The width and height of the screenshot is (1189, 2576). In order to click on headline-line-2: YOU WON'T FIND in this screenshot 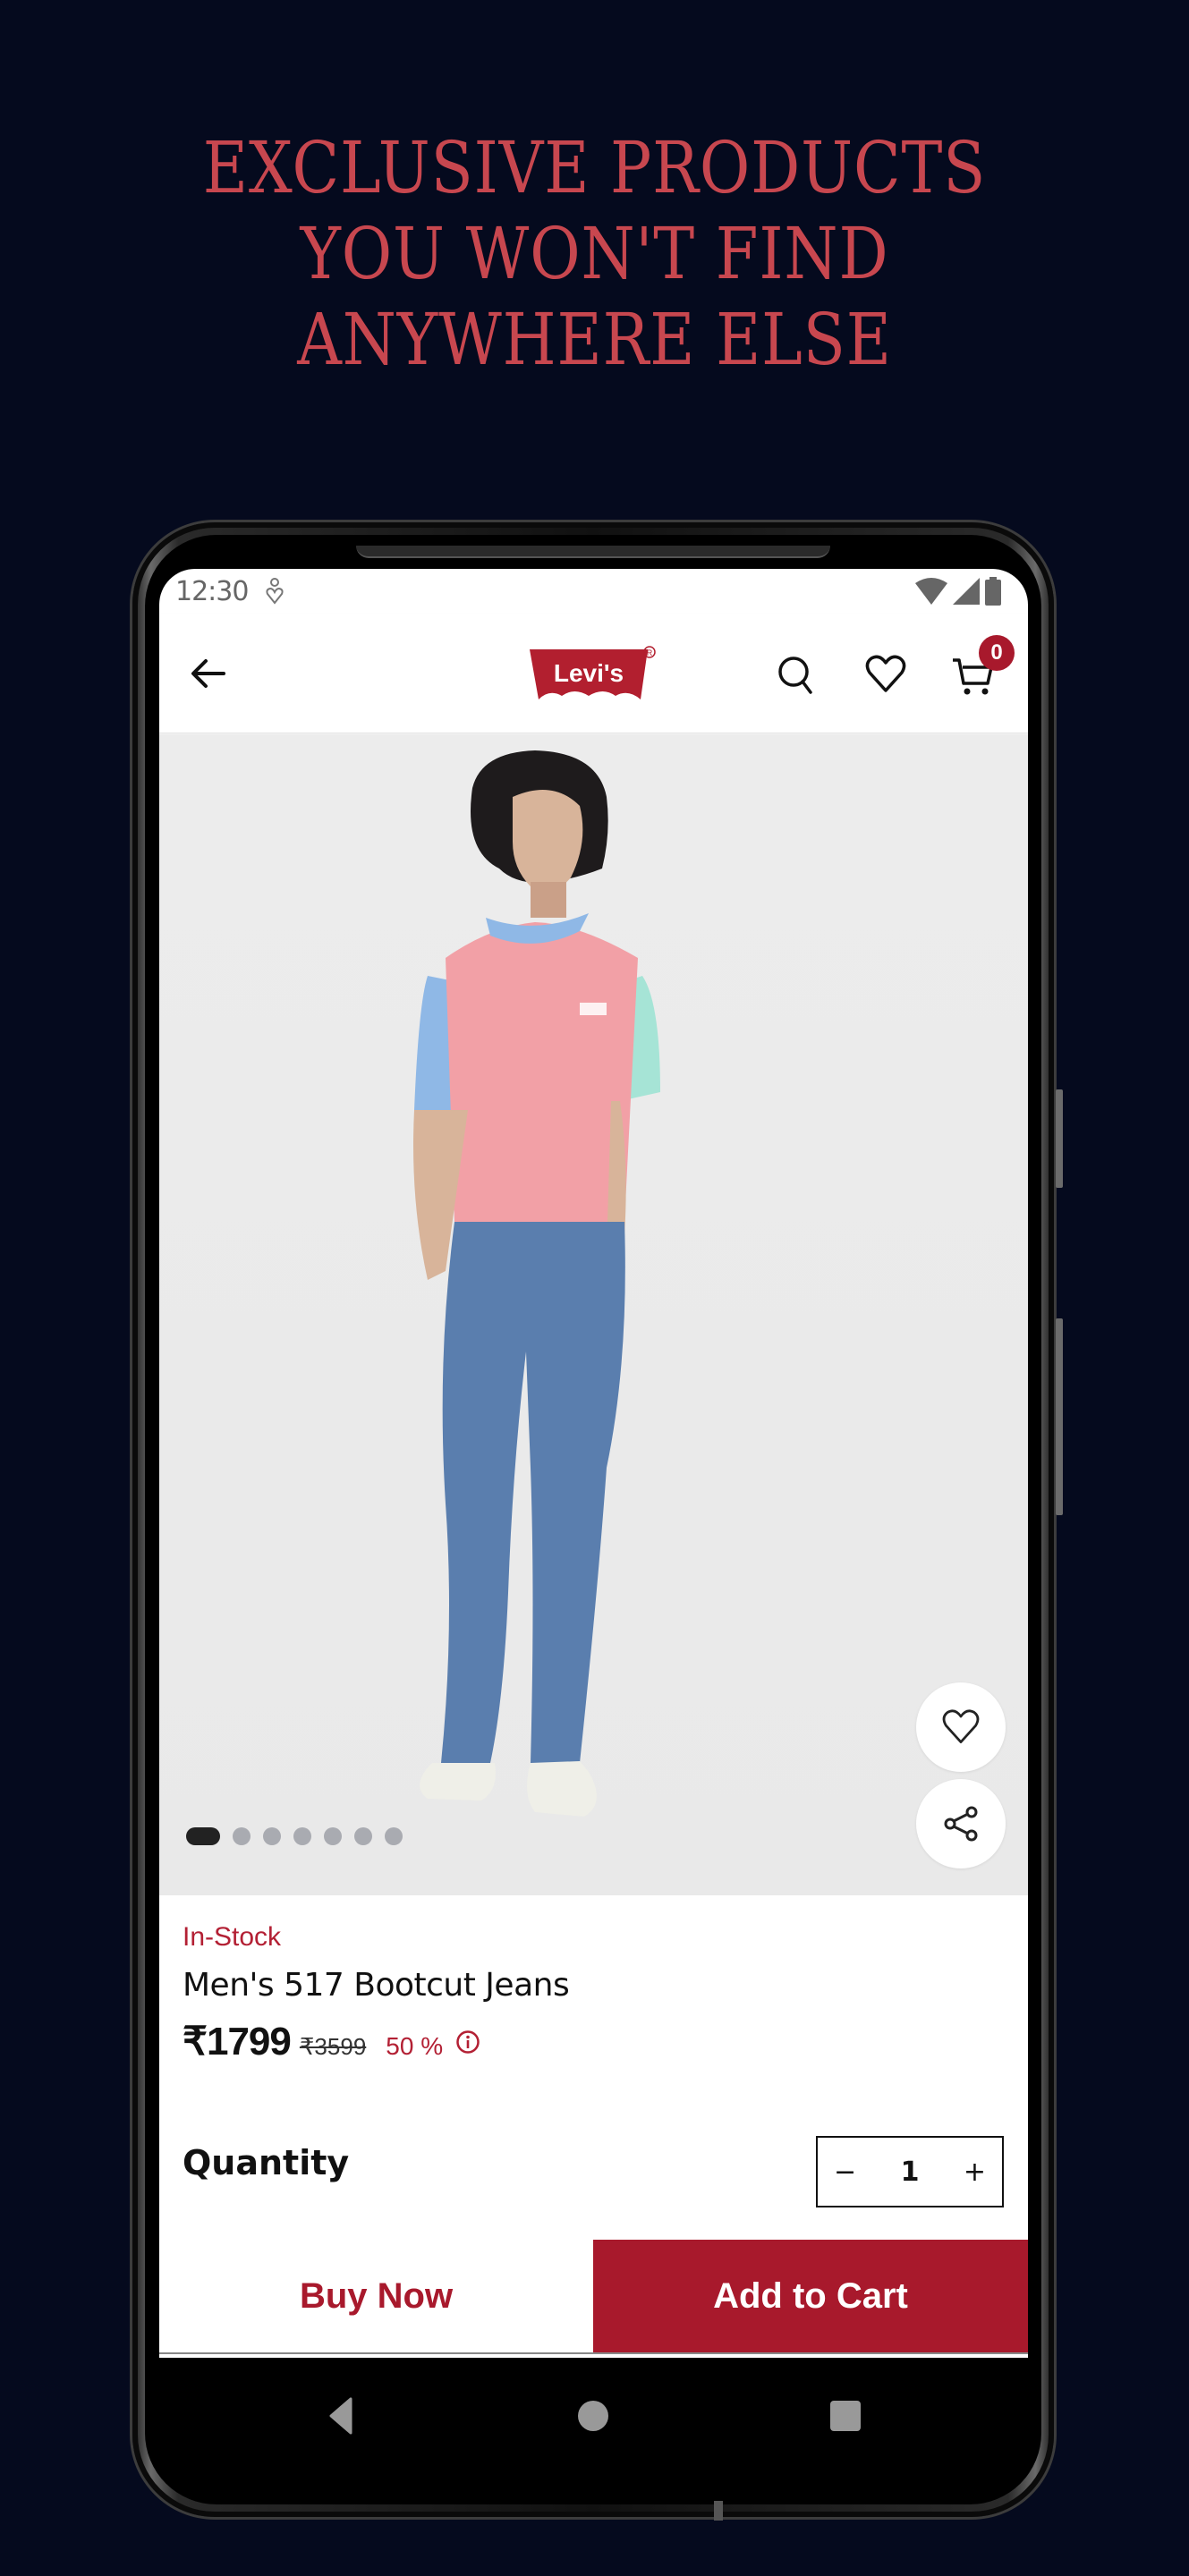, I will do `click(594, 253)`.